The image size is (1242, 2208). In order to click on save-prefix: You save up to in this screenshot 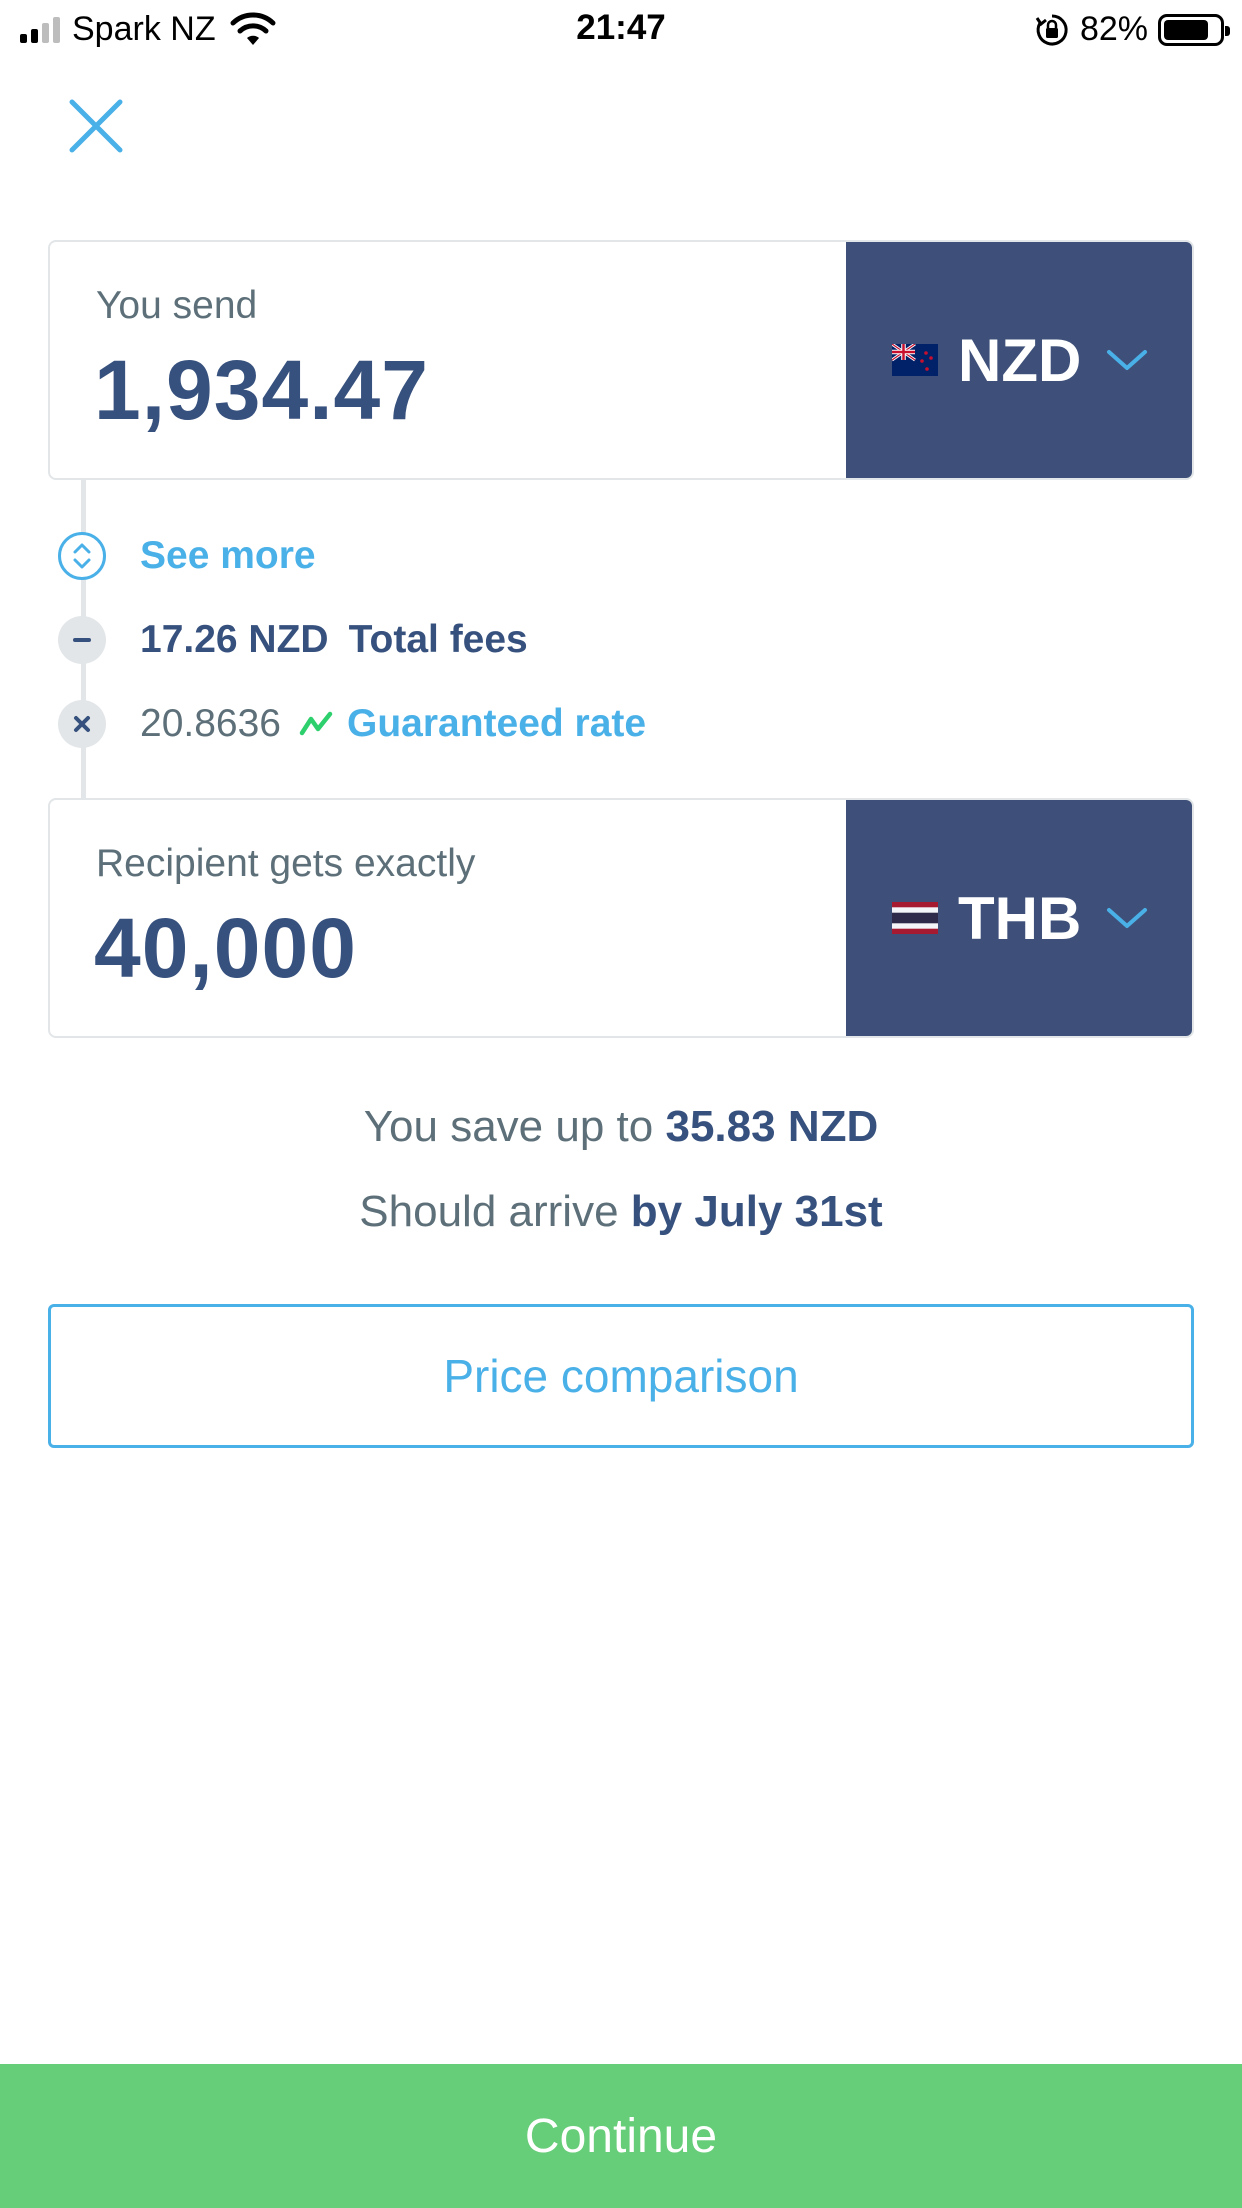, I will do `click(508, 1126)`.